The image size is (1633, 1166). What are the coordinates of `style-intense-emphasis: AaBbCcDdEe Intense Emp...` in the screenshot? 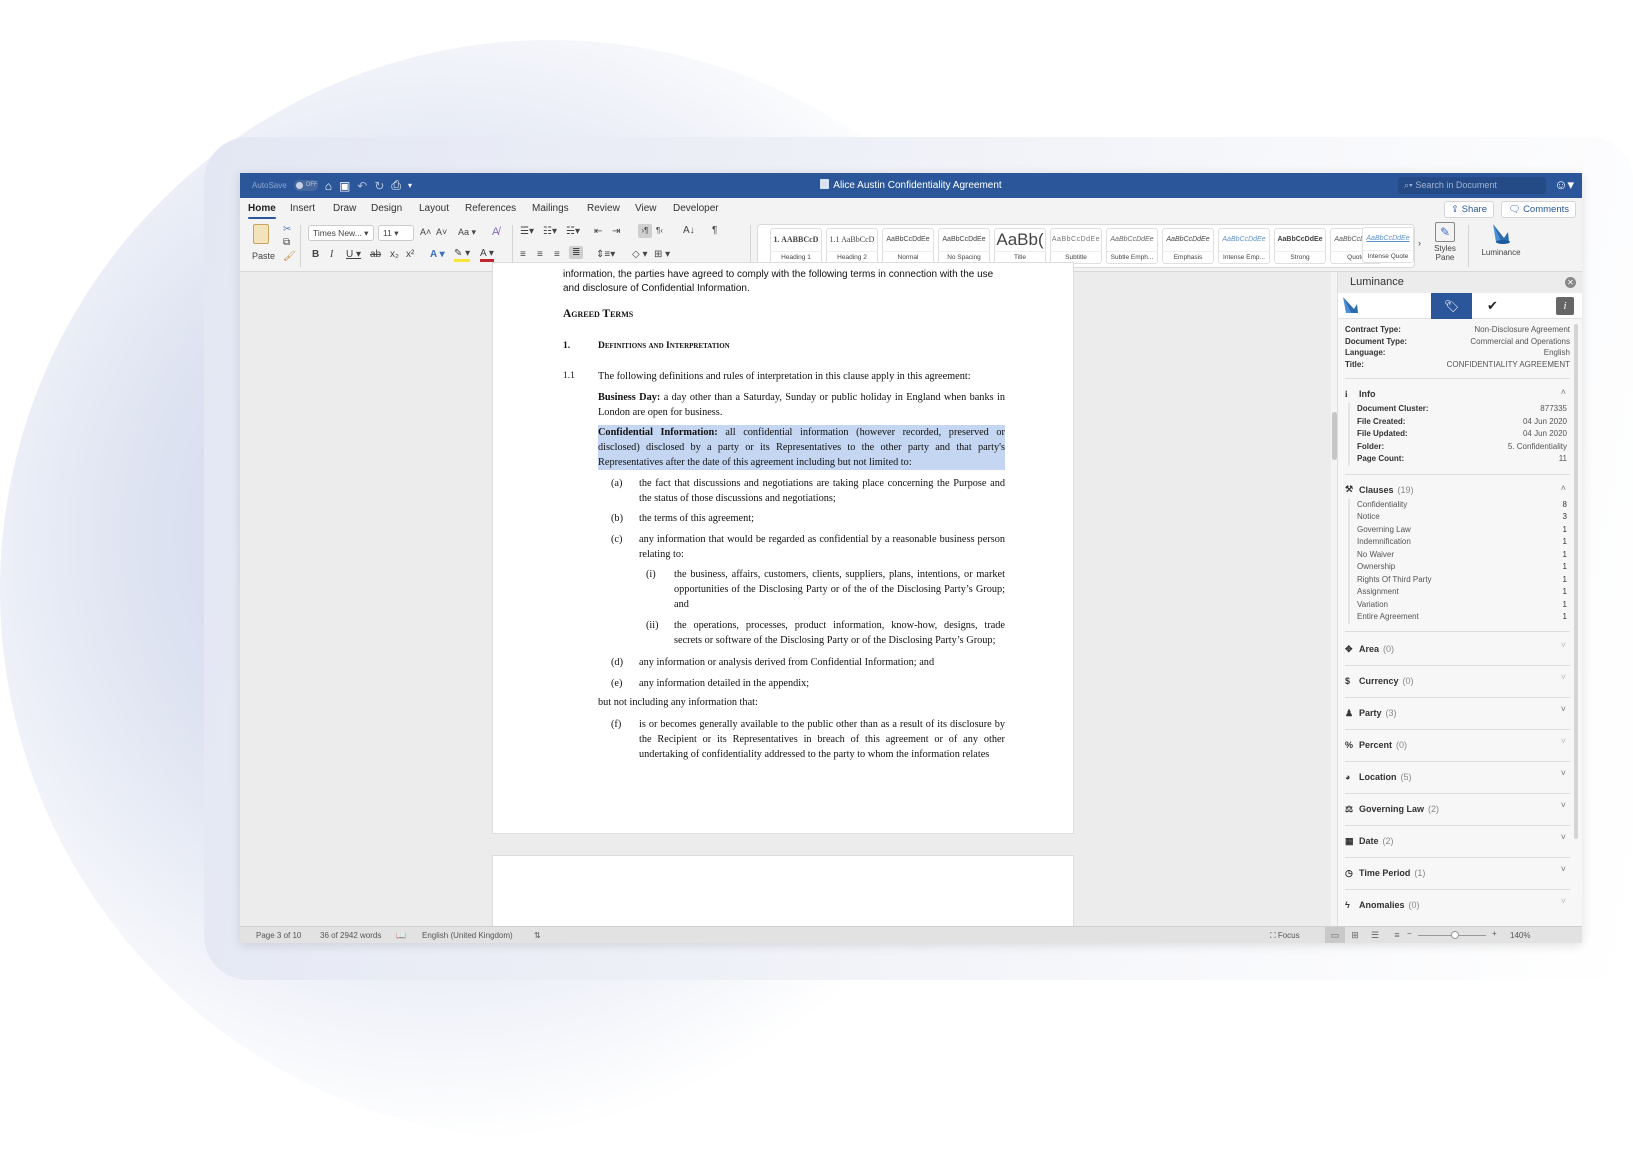 It's located at (1244, 246).